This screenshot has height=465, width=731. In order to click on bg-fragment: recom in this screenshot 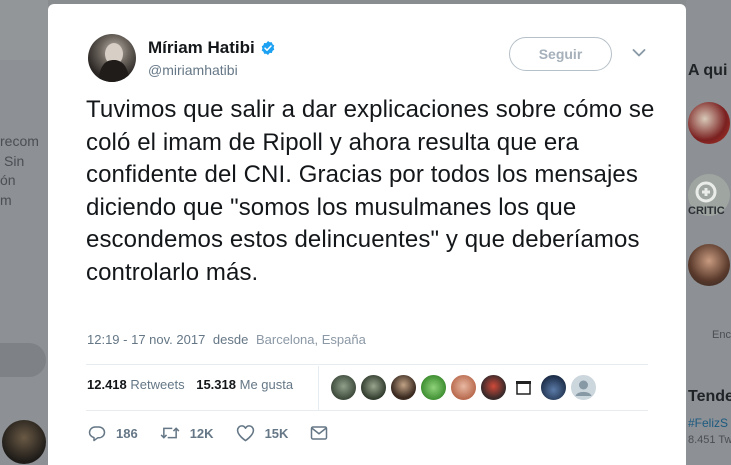, I will do `click(19, 141)`.